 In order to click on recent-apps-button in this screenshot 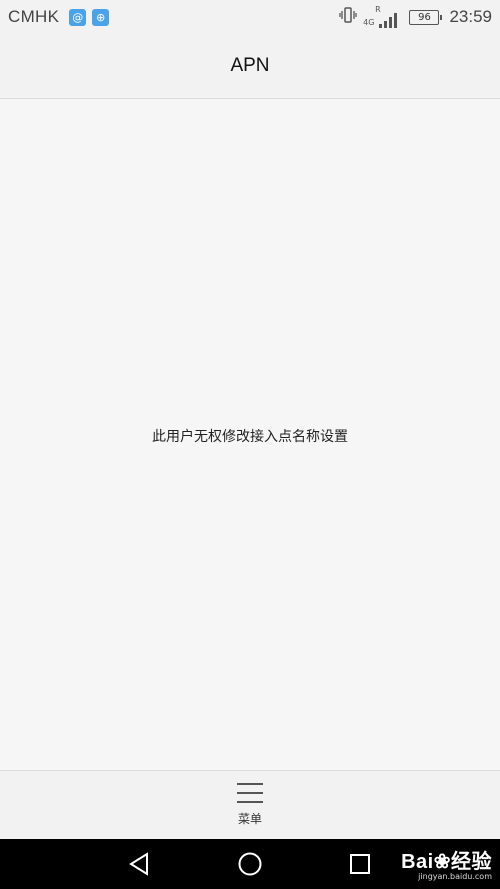, I will do `click(360, 864)`.